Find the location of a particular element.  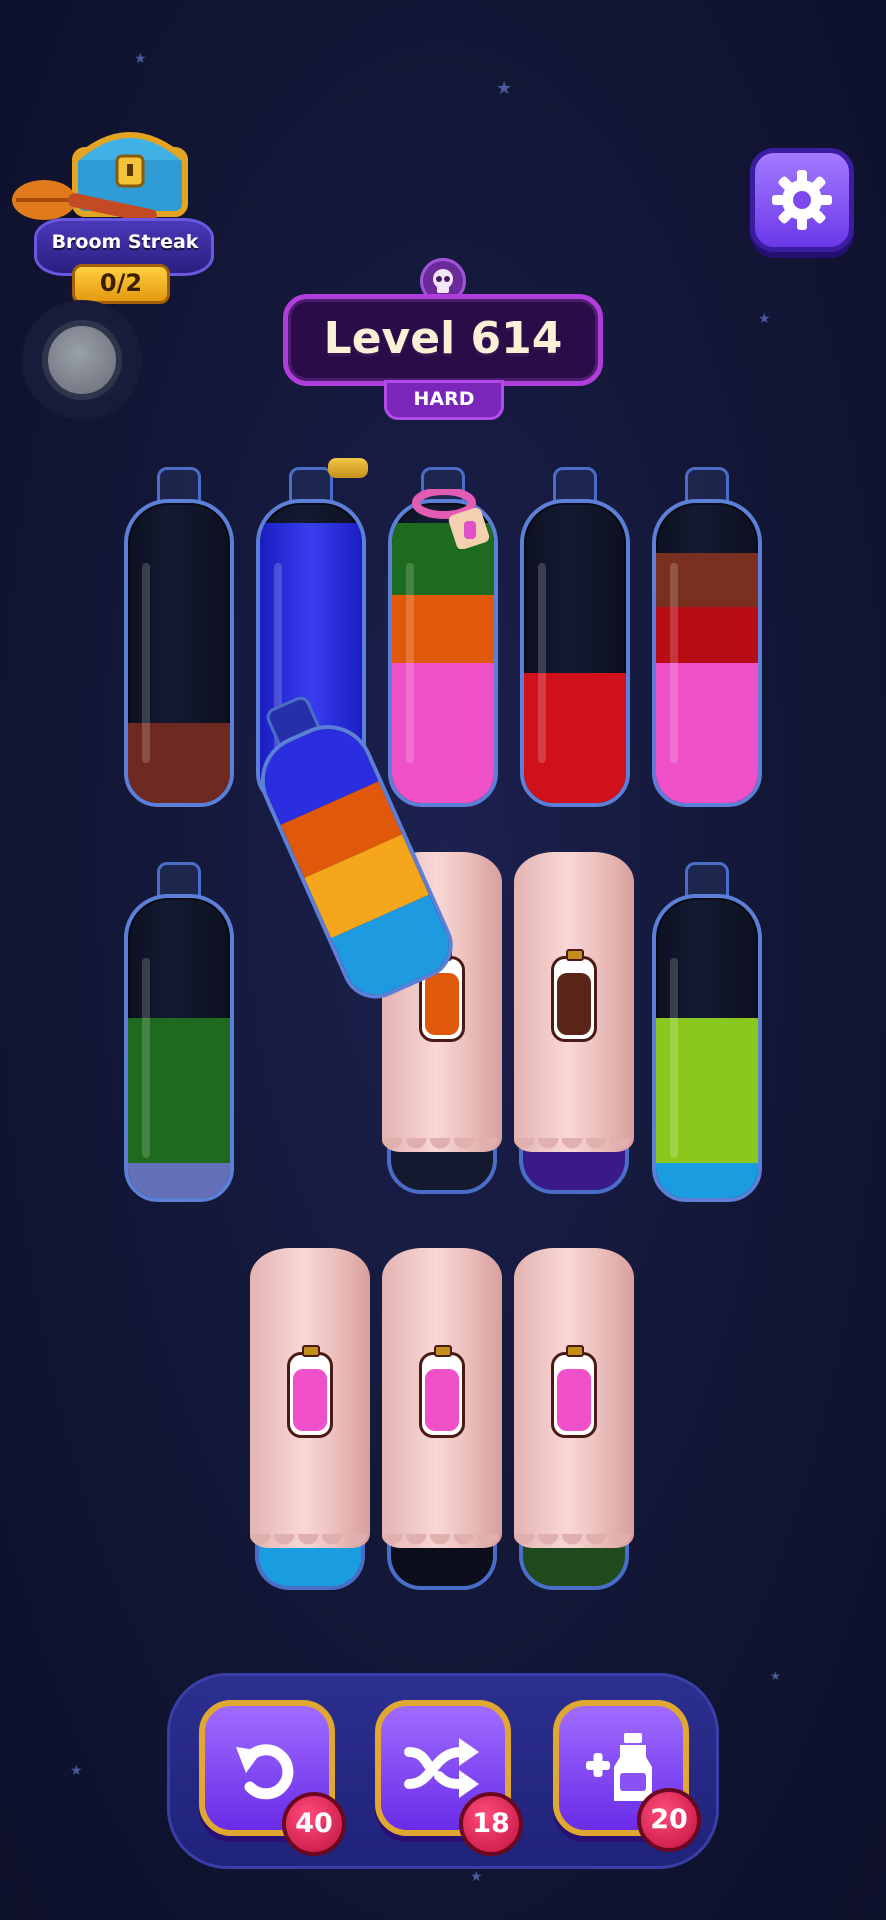

ribbon-tag-icon is located at coordinates (451, 519).